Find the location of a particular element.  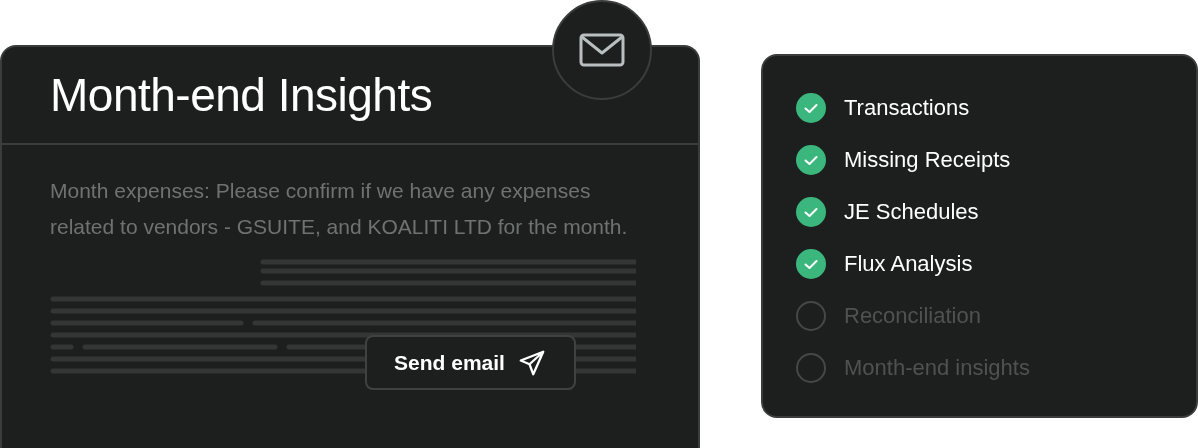

mail-icon is located at coordinates (602, 50).